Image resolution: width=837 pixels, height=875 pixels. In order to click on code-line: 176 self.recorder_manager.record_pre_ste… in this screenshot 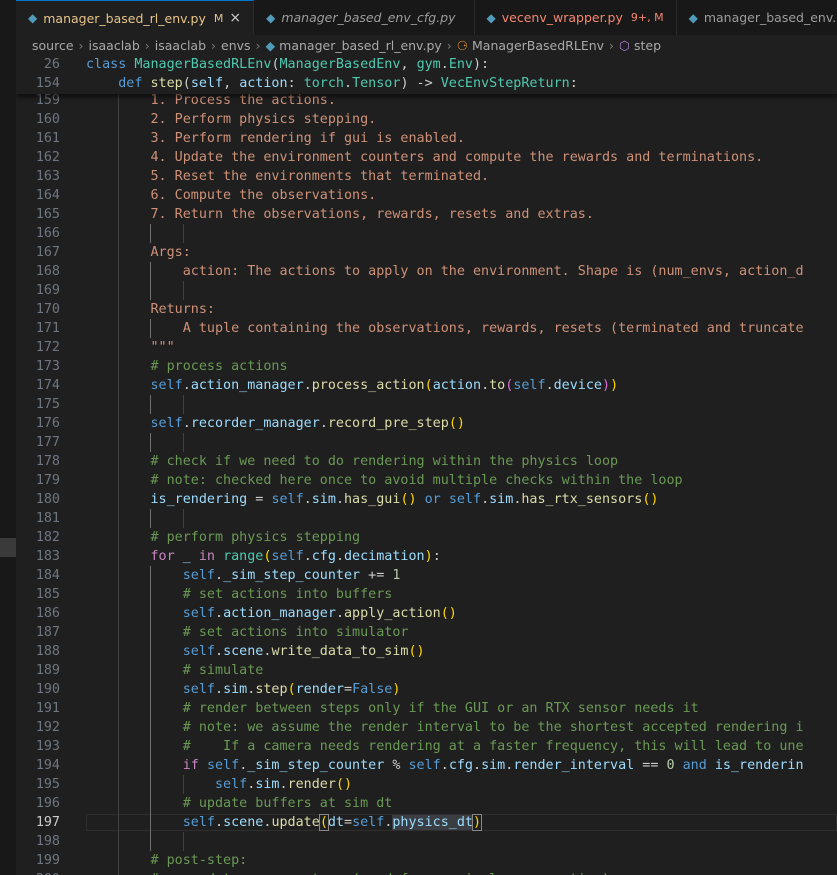, I will do `click(240, 423)`.